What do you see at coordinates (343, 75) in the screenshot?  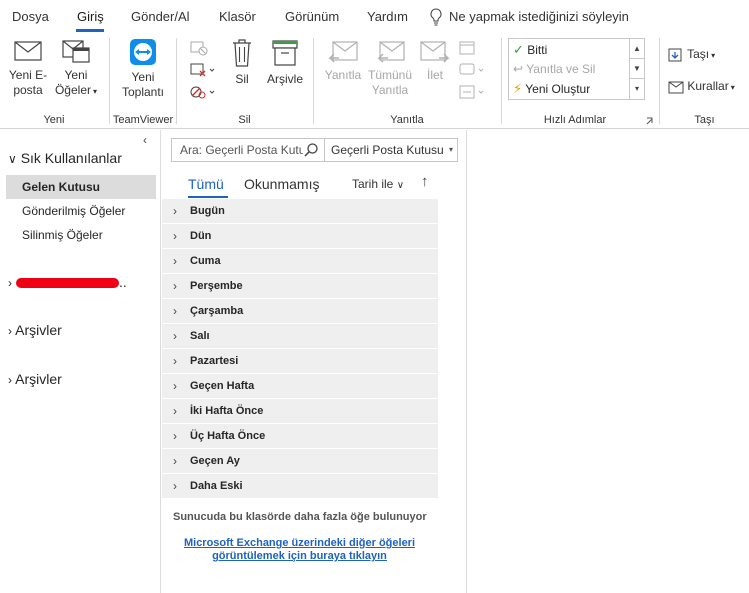 I see `reply-label: Yanıtla` at bounding box center [343, 75].